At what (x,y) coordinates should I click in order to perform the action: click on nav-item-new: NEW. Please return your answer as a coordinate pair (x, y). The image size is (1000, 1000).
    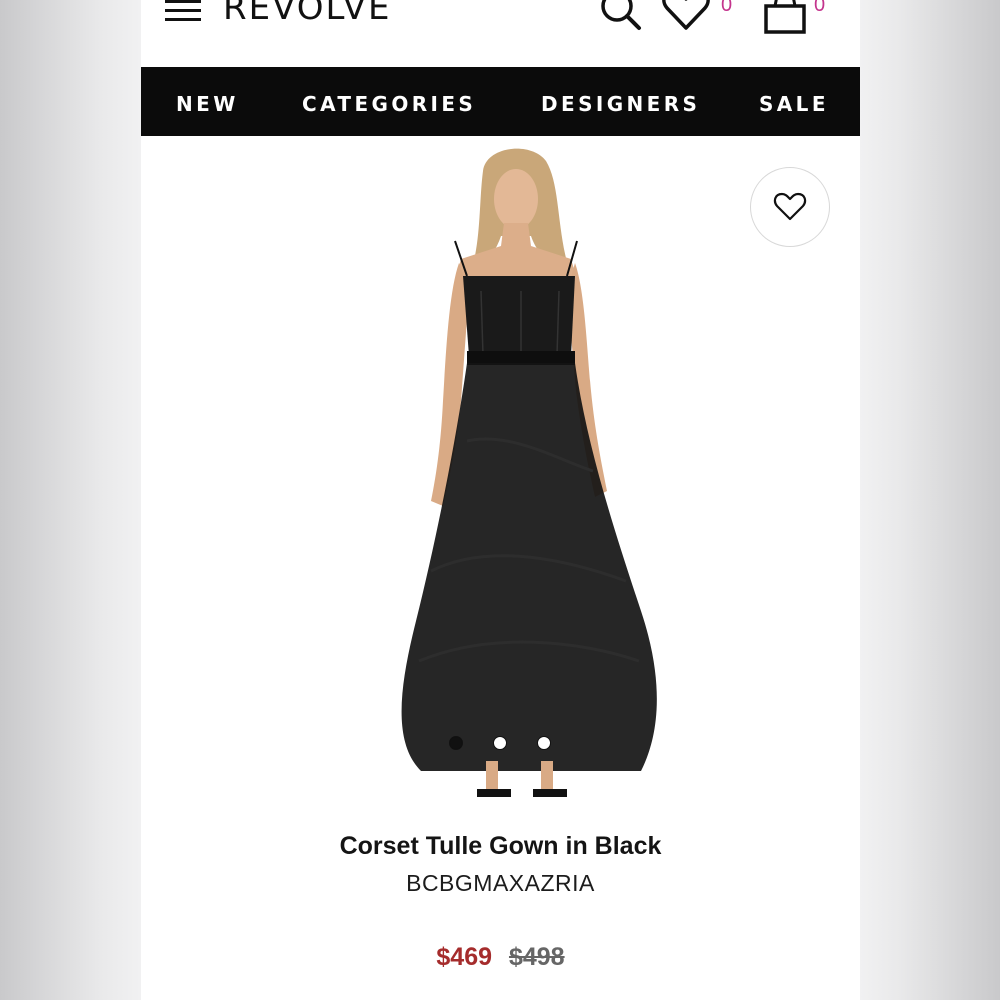
    Looking at the image, I should click on (207, 104).